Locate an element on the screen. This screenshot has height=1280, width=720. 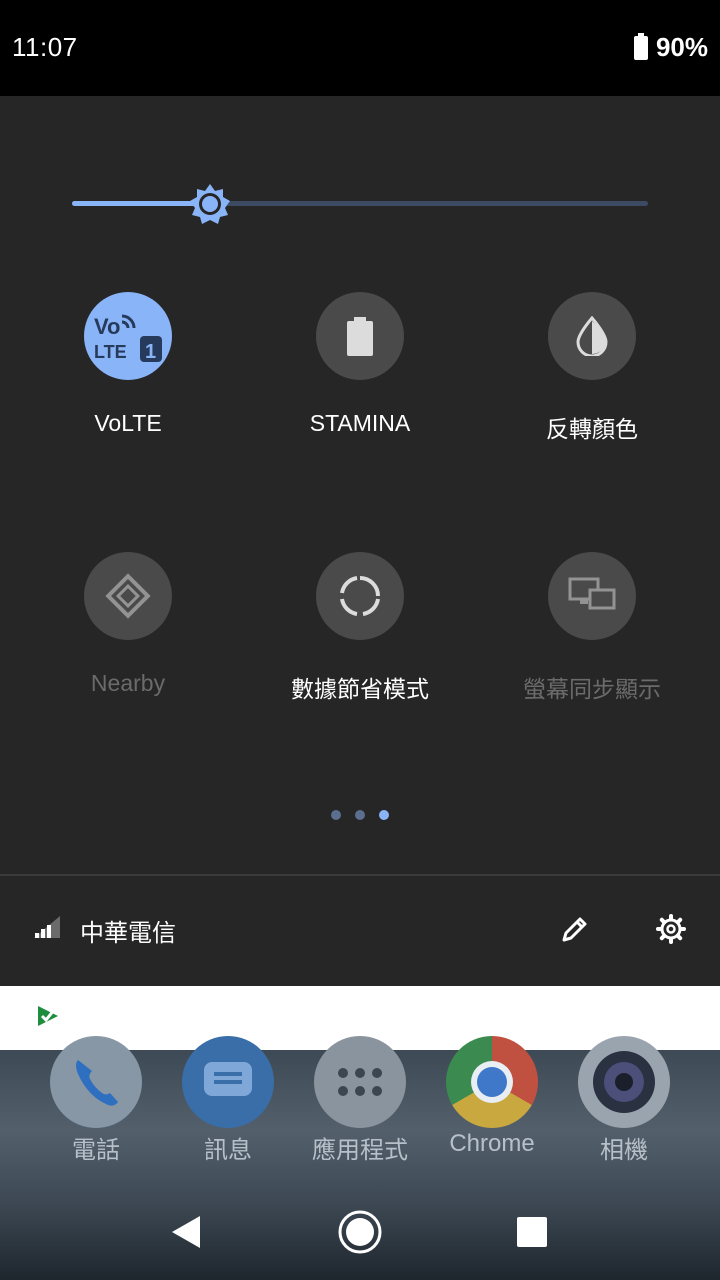
dock-label-camera: 相機 is located at coordinates (624, 1150).